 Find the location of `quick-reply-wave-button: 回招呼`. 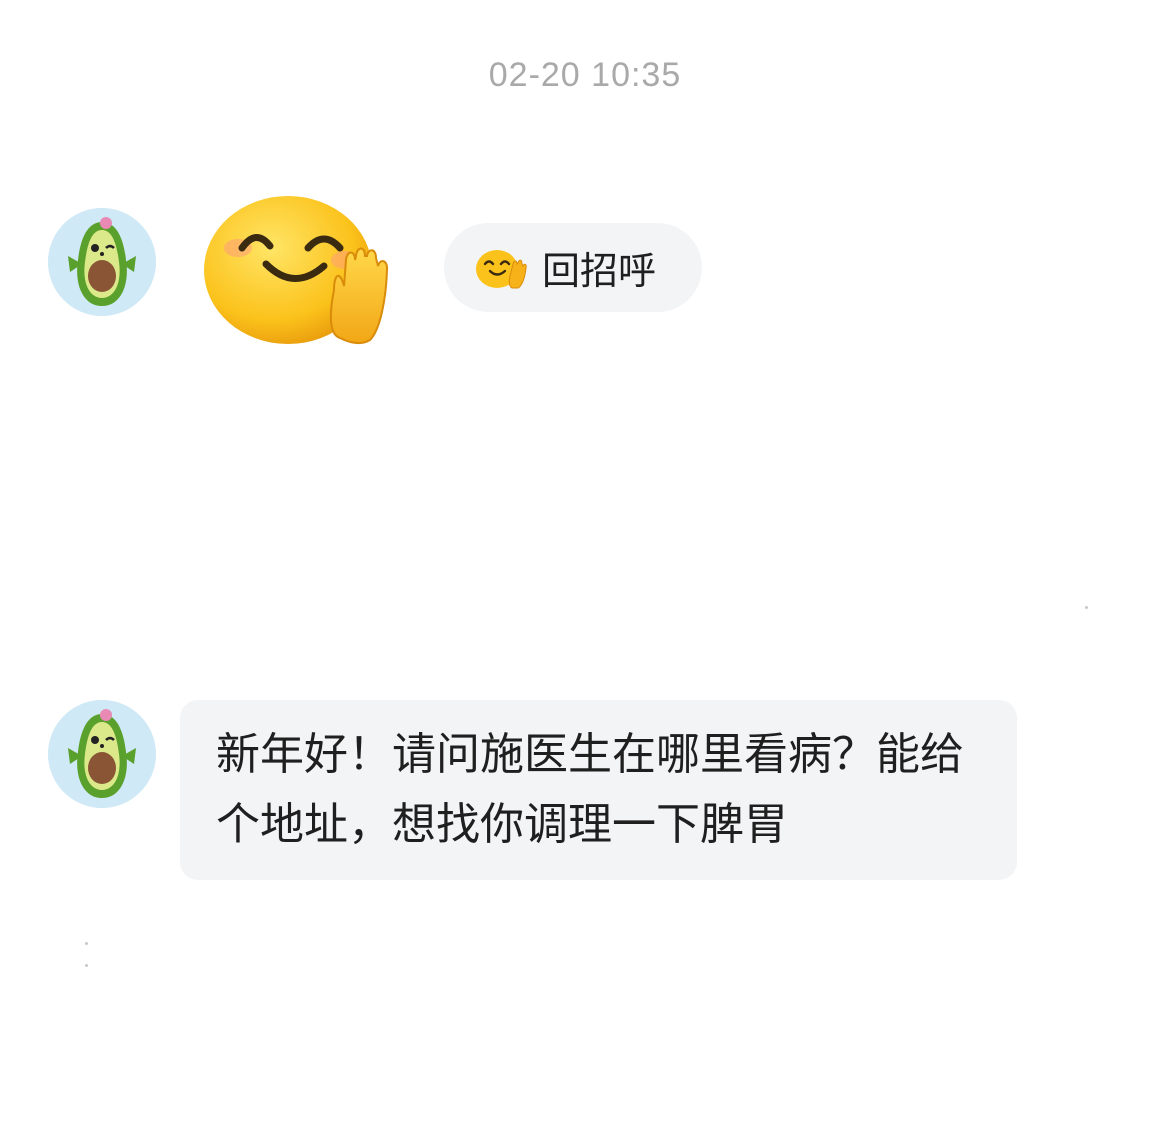

quick-reply-wave-button: 回招呼 is located at coordinates (573, 267).